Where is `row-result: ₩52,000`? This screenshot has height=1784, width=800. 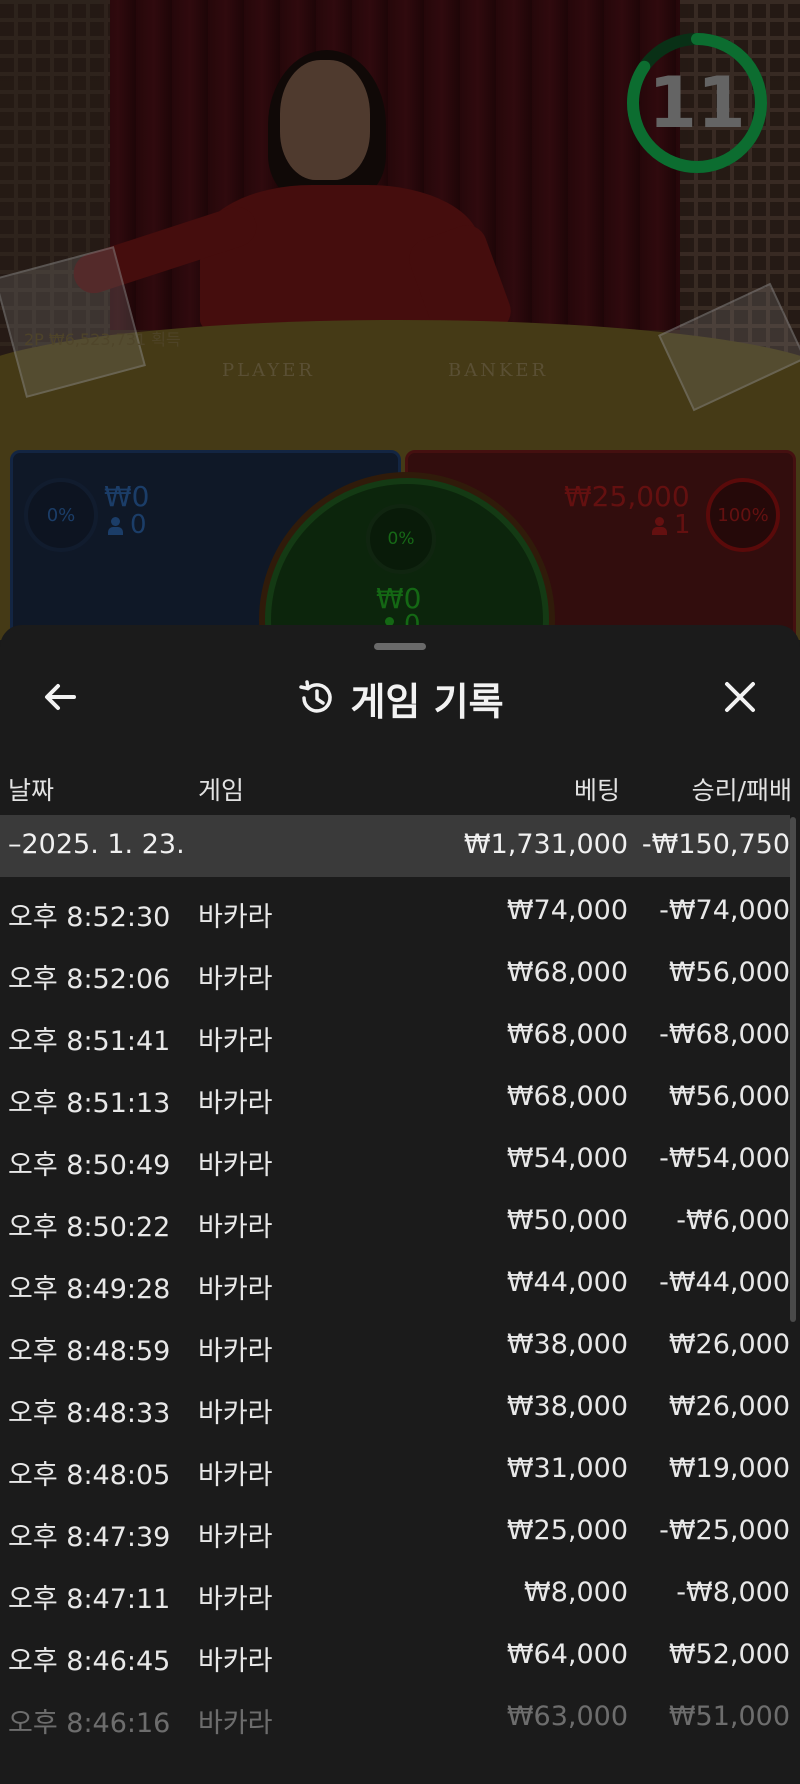 row-result: ₩52,000 is located at coordinates (729, 1654).